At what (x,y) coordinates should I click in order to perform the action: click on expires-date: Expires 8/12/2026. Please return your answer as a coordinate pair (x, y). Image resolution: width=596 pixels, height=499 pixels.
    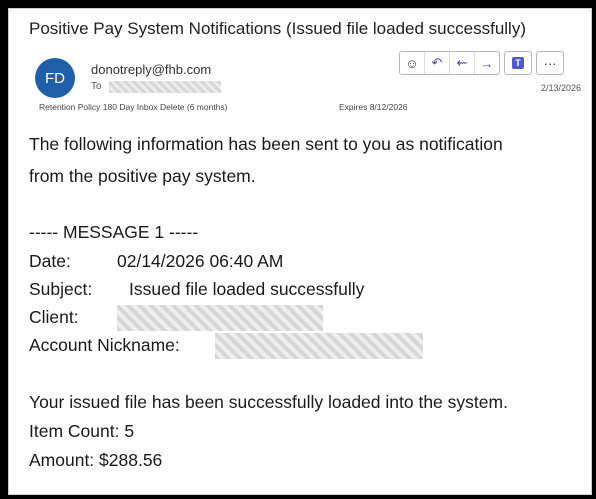
    Looking at the image, I should click on (373, 107).